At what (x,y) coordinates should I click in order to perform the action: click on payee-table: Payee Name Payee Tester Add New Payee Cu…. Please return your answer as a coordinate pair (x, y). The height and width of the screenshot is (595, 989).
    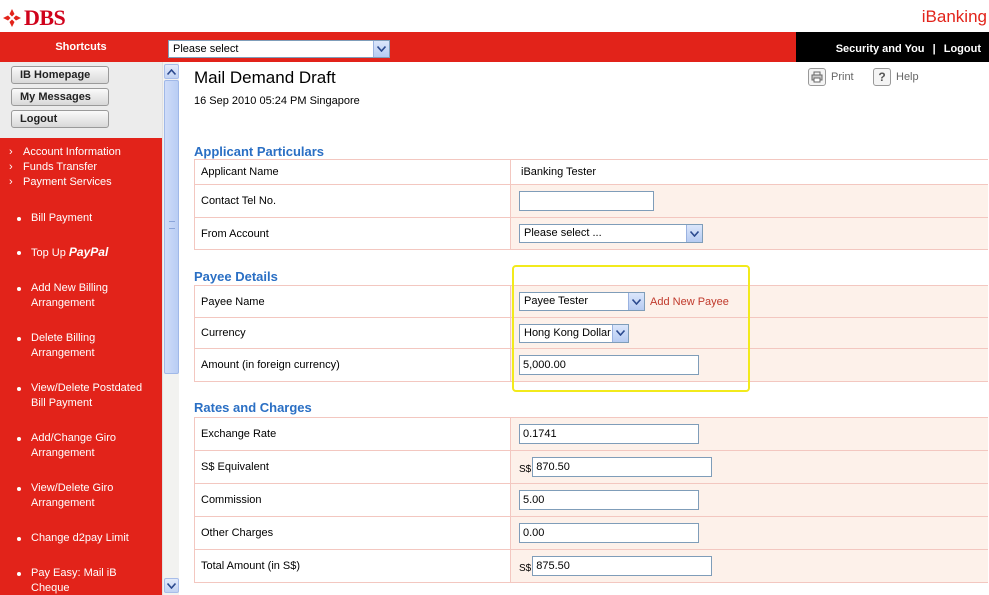
    Looking at the image, I should click on (591, 333).